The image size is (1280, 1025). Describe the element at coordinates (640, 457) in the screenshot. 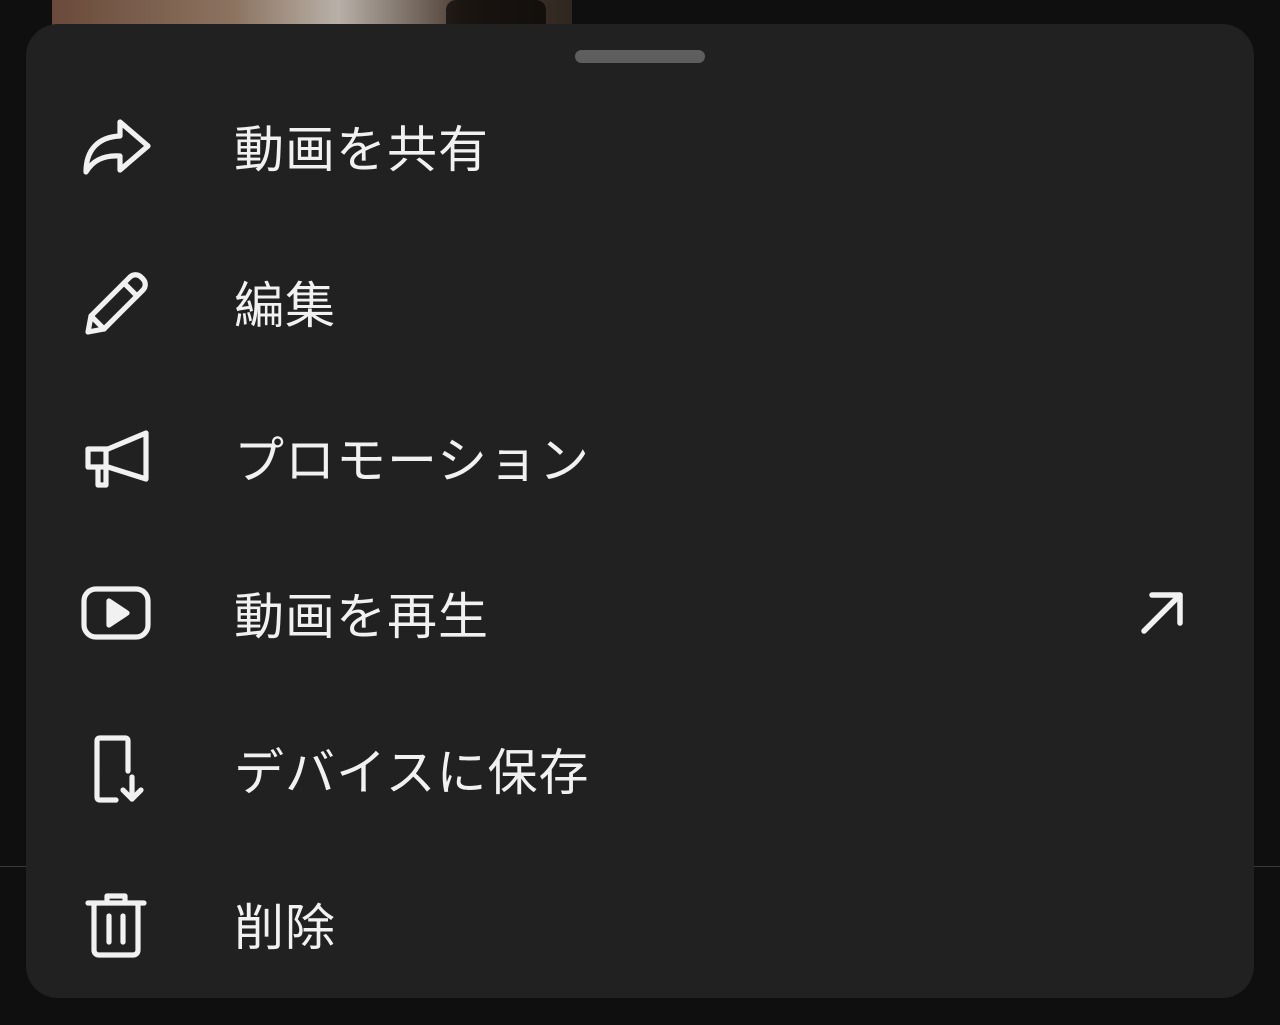

I see `menu-item-promote: プロモーション` at that location.